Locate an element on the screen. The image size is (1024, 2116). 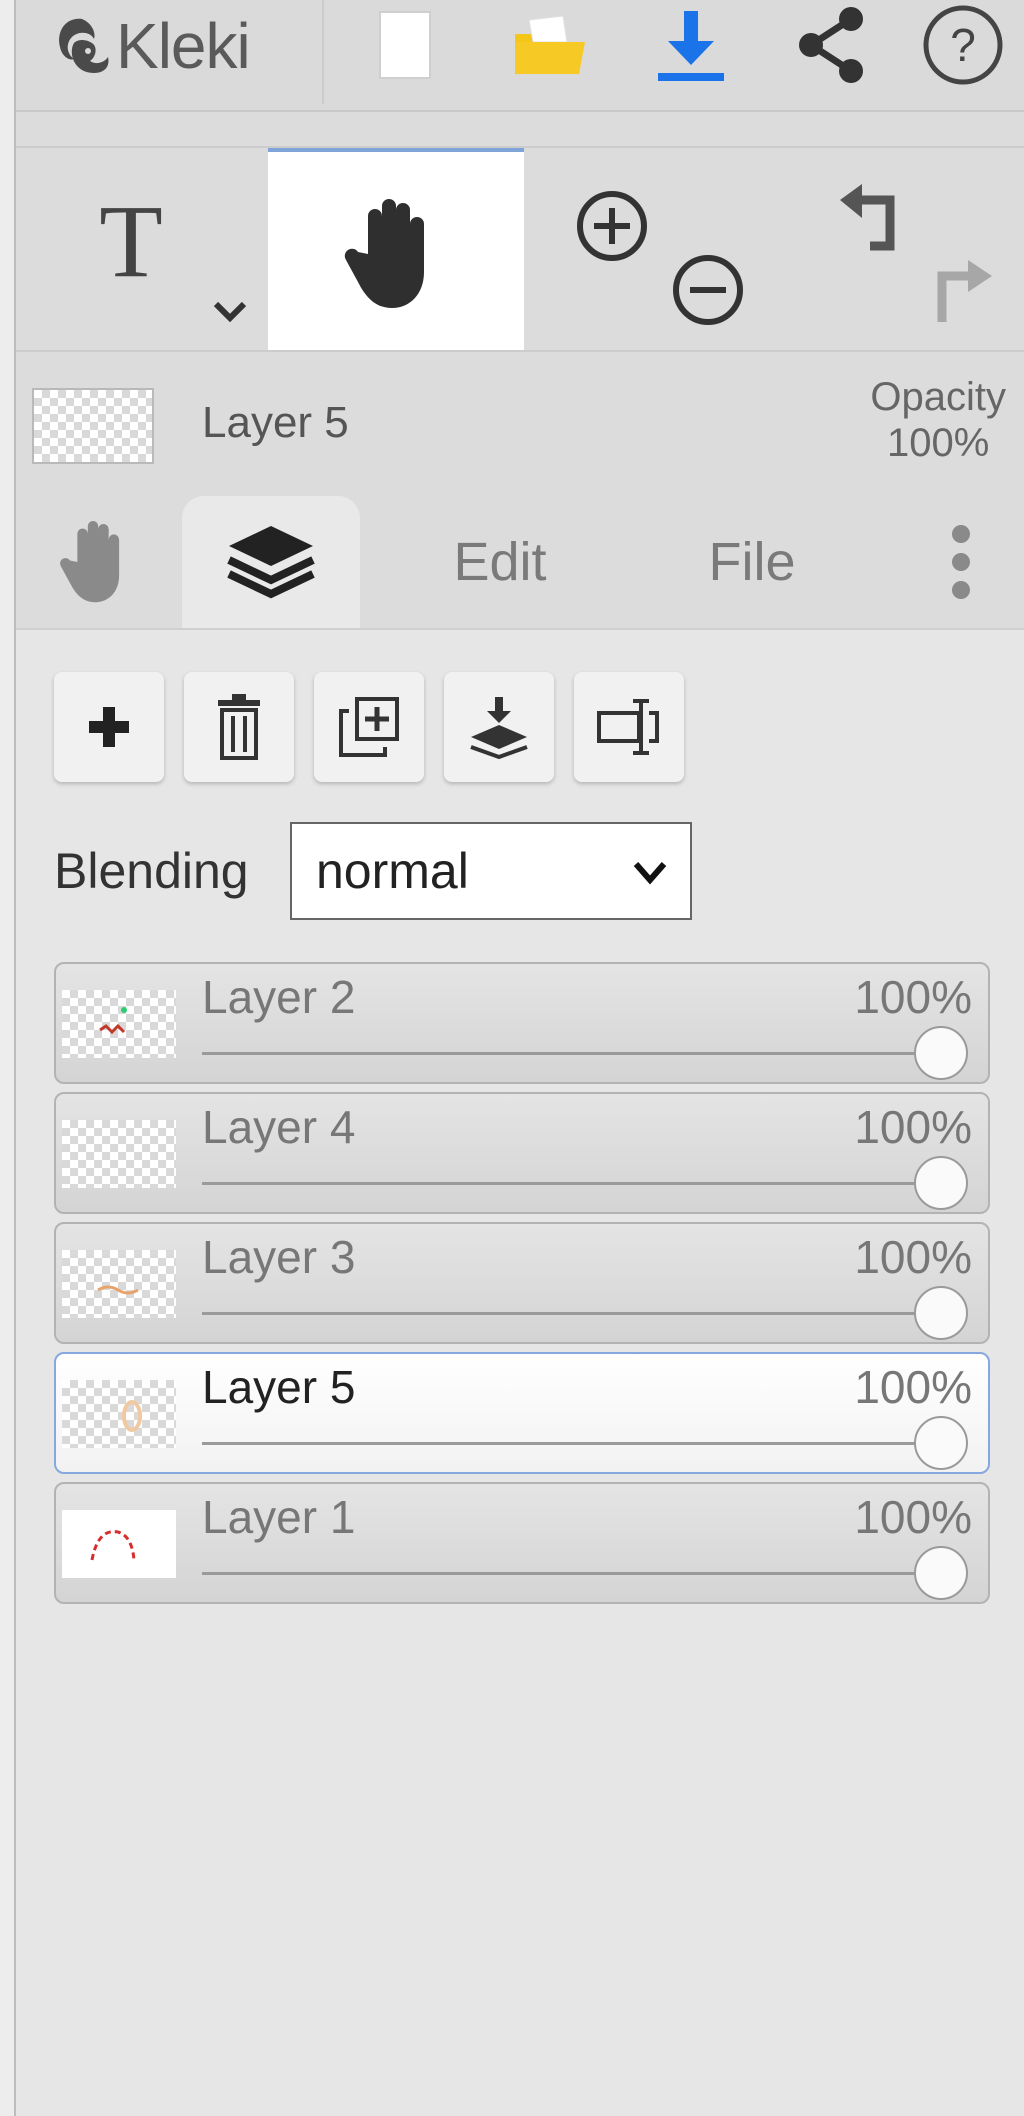
layer-name: Layer 3 is located at coordinates (279, 1257).